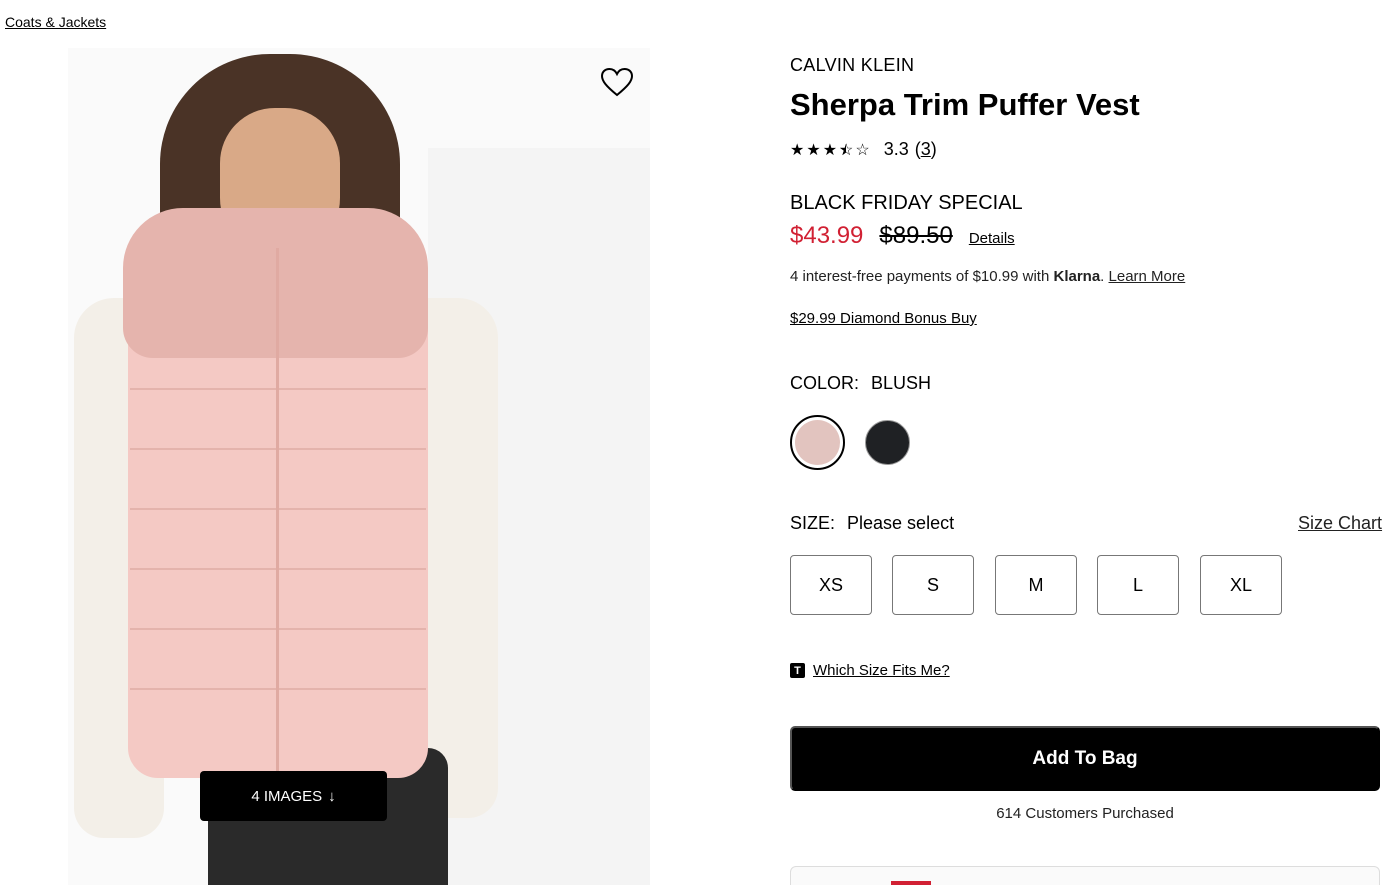 The width and height of the screenshot is (1390, 885). What do you see at coordinates (1085, 875) in the screenshot?
I see `bottom-card` at bounding box center [1085, 875].